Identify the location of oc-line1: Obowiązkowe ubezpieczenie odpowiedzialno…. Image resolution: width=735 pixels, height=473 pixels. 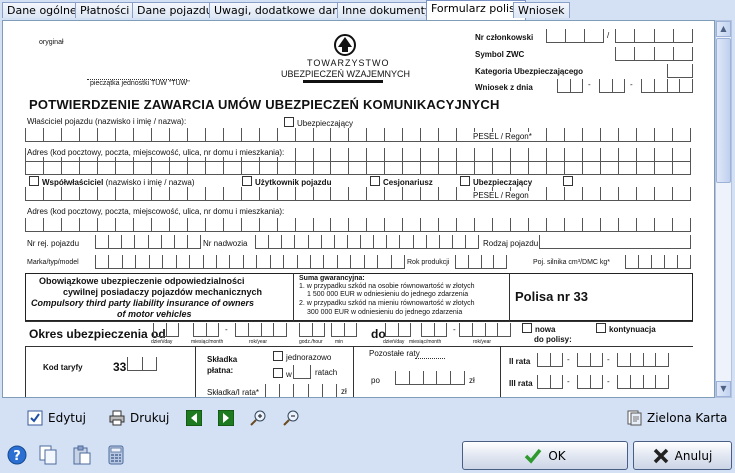
(142, 281).